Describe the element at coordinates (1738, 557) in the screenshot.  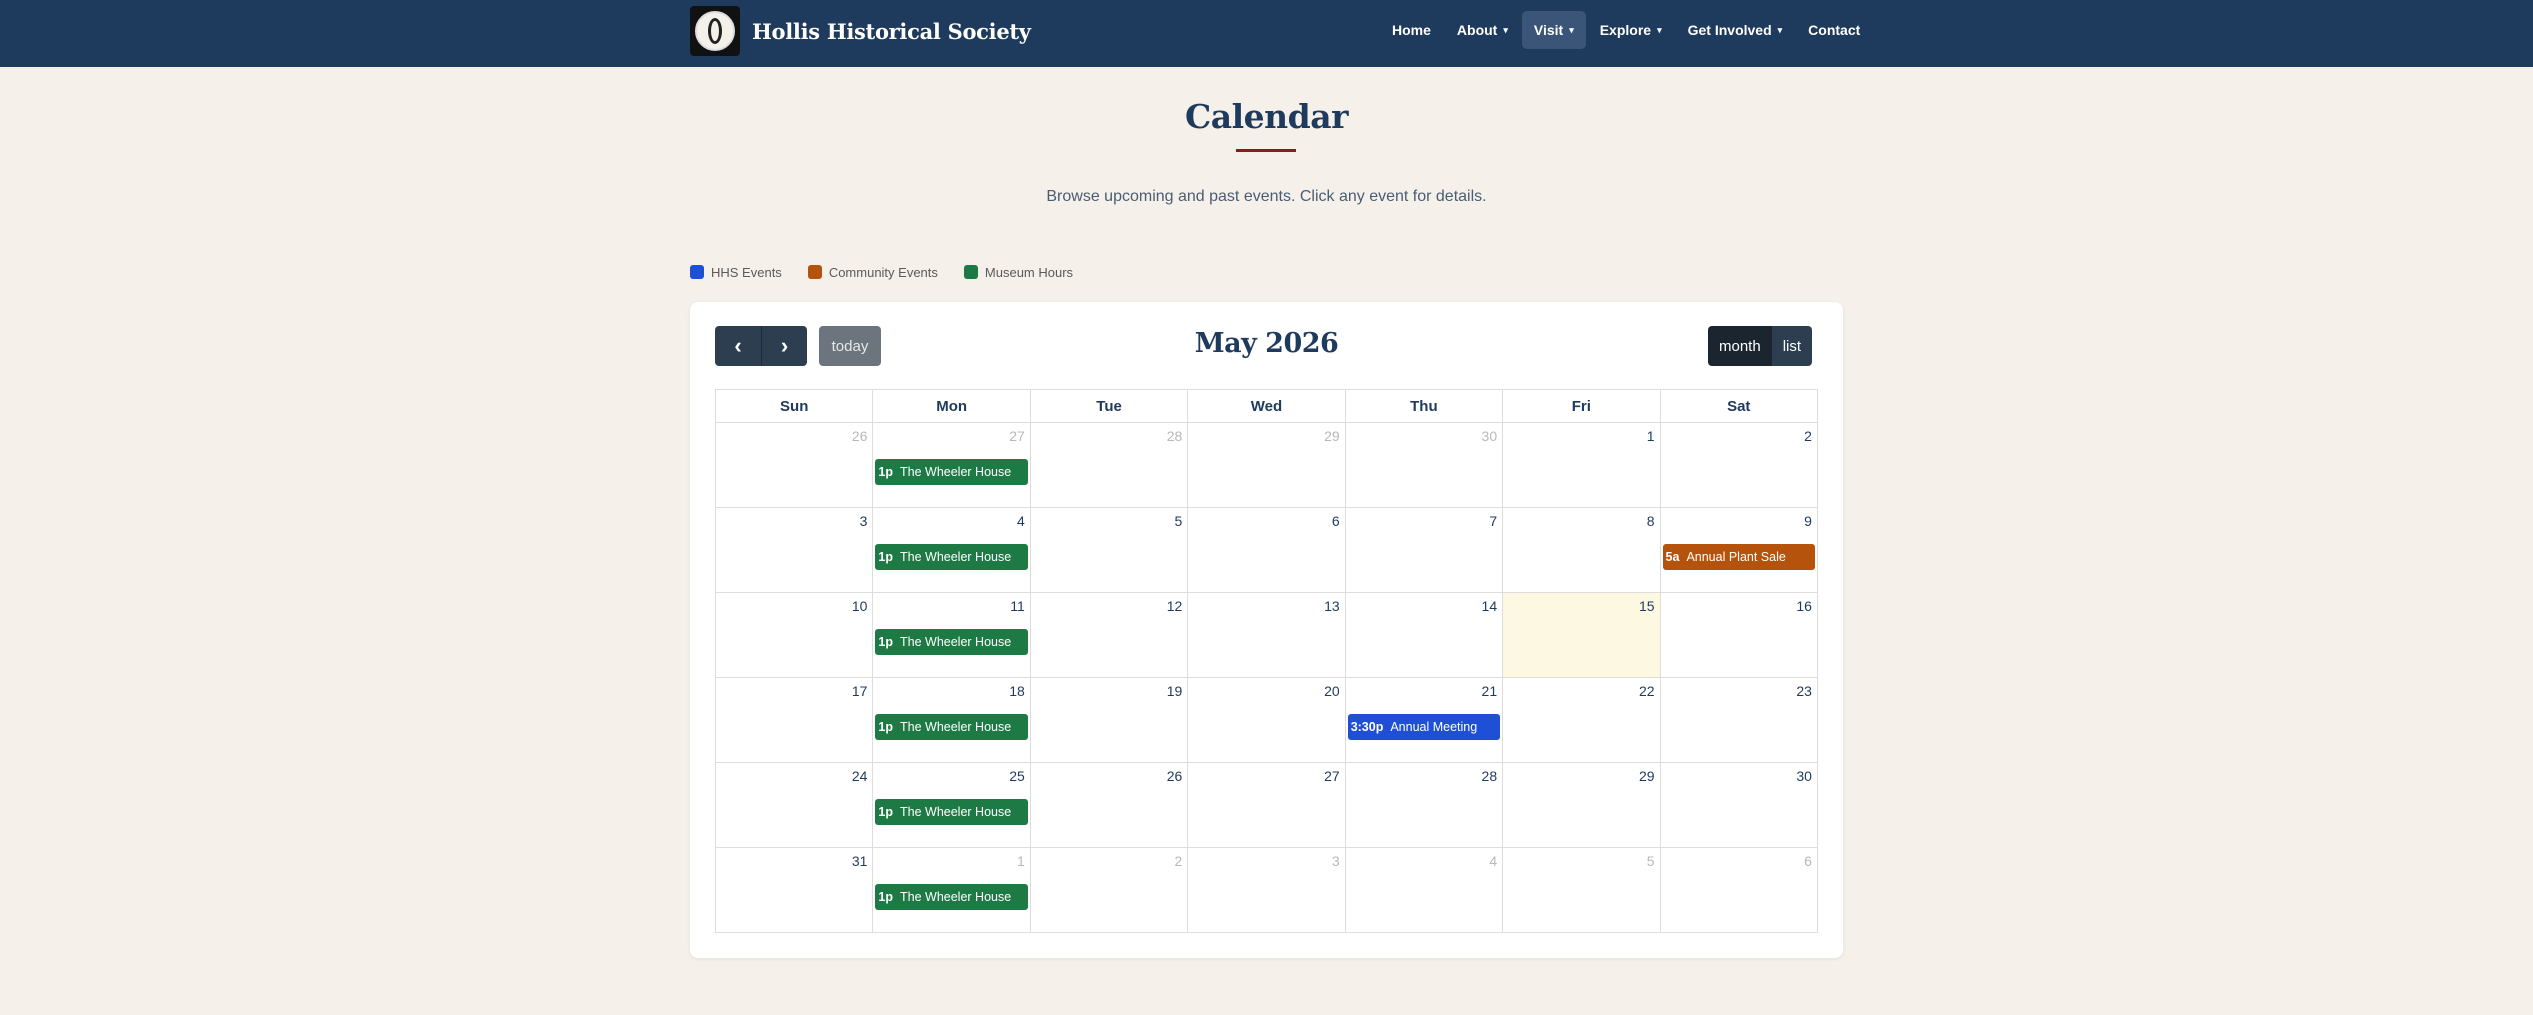
I see `calendar-event: 5a Annual Plant Sale` at that location.